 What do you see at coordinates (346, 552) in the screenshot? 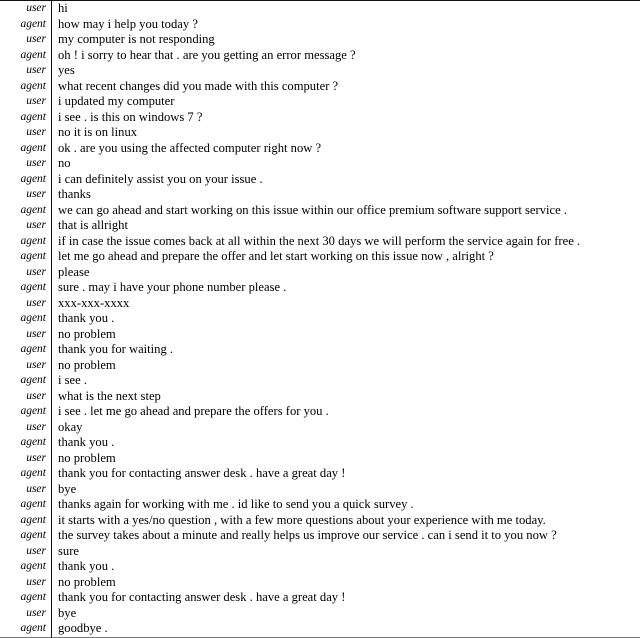
I see `utterance-text: sure` at bounding box center [346, 552].